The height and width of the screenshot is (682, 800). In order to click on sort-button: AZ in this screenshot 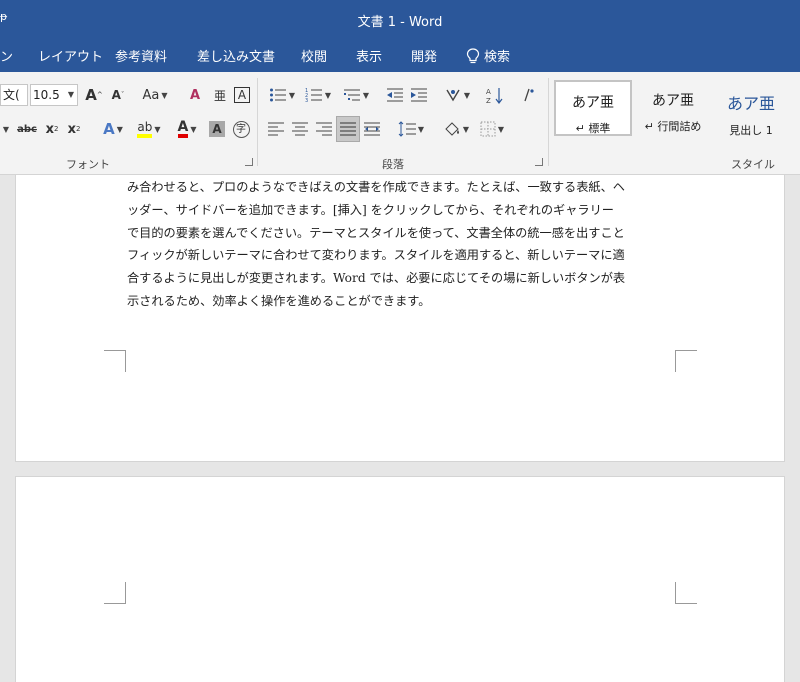, I will do `click(495, 95)`.